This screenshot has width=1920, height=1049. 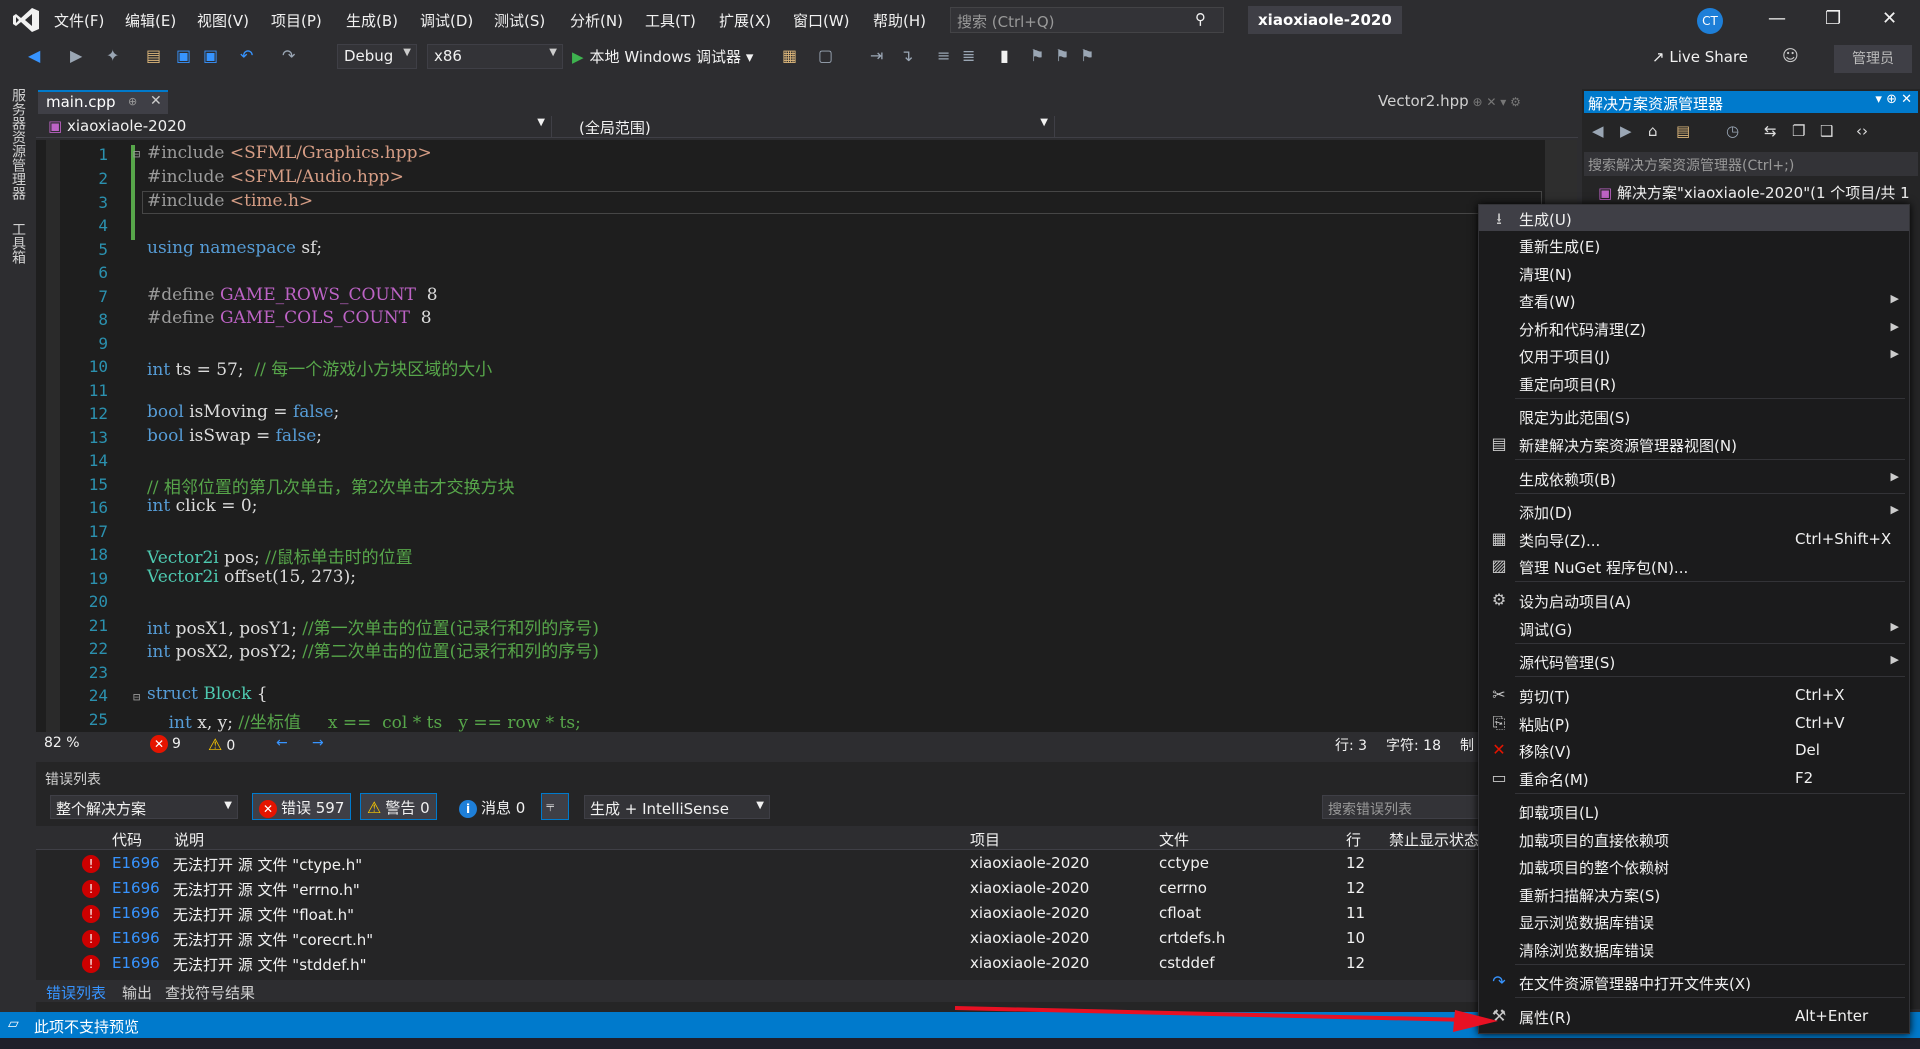 What do you see at coordinates (1862, 131) in the screenshot?
I see `code-view-icon: ‹›` at bounding box center [1862, 131].